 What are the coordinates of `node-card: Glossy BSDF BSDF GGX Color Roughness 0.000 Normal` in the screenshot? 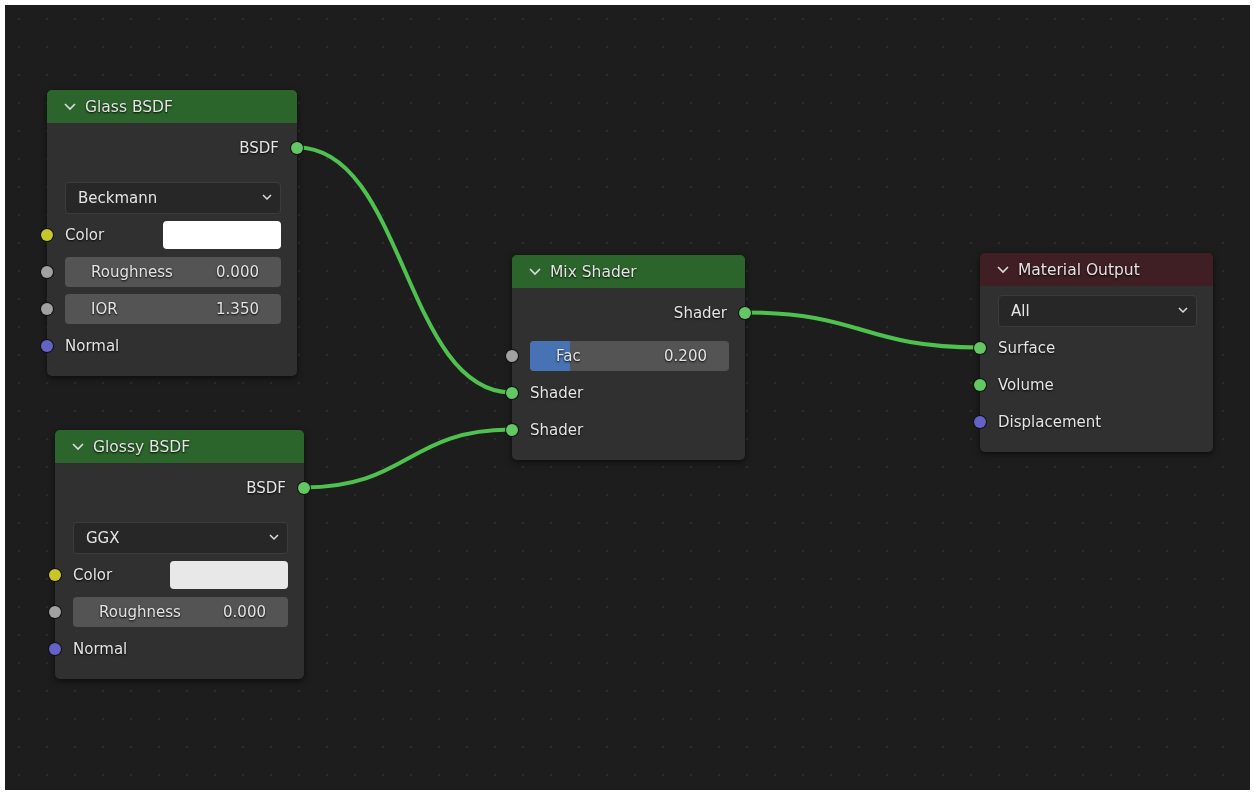 It's located at (179, 554).